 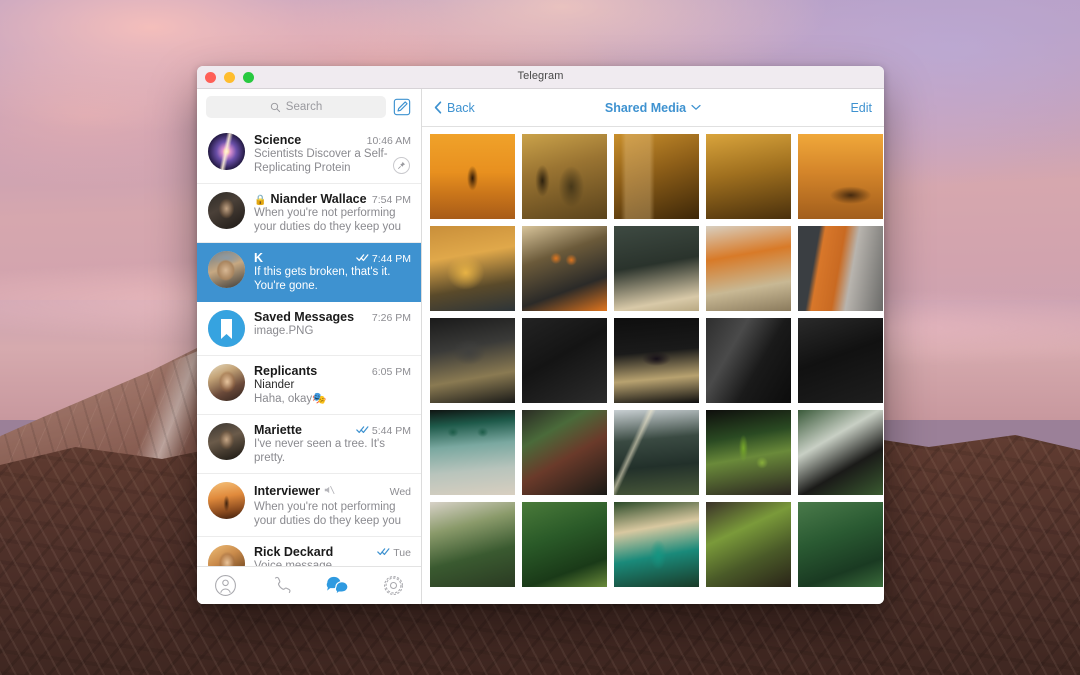 What do you see at coordinates (438, 107) in the screenshot?
I see `chevron-left-icon` at bounding box center [438, 107].